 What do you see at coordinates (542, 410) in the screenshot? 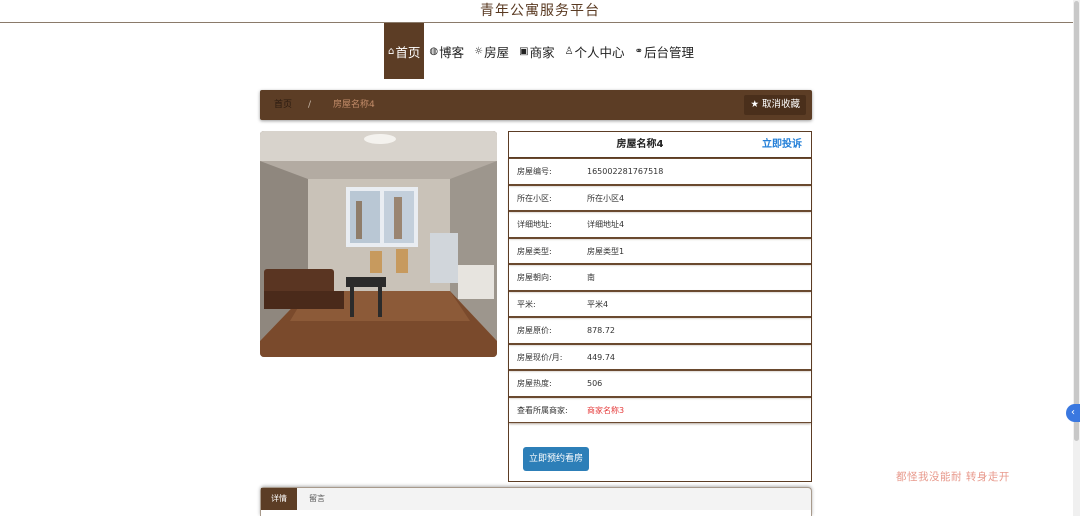
I see `detail-row-label: 查看所属商家:` at bounding box center [542, 410].